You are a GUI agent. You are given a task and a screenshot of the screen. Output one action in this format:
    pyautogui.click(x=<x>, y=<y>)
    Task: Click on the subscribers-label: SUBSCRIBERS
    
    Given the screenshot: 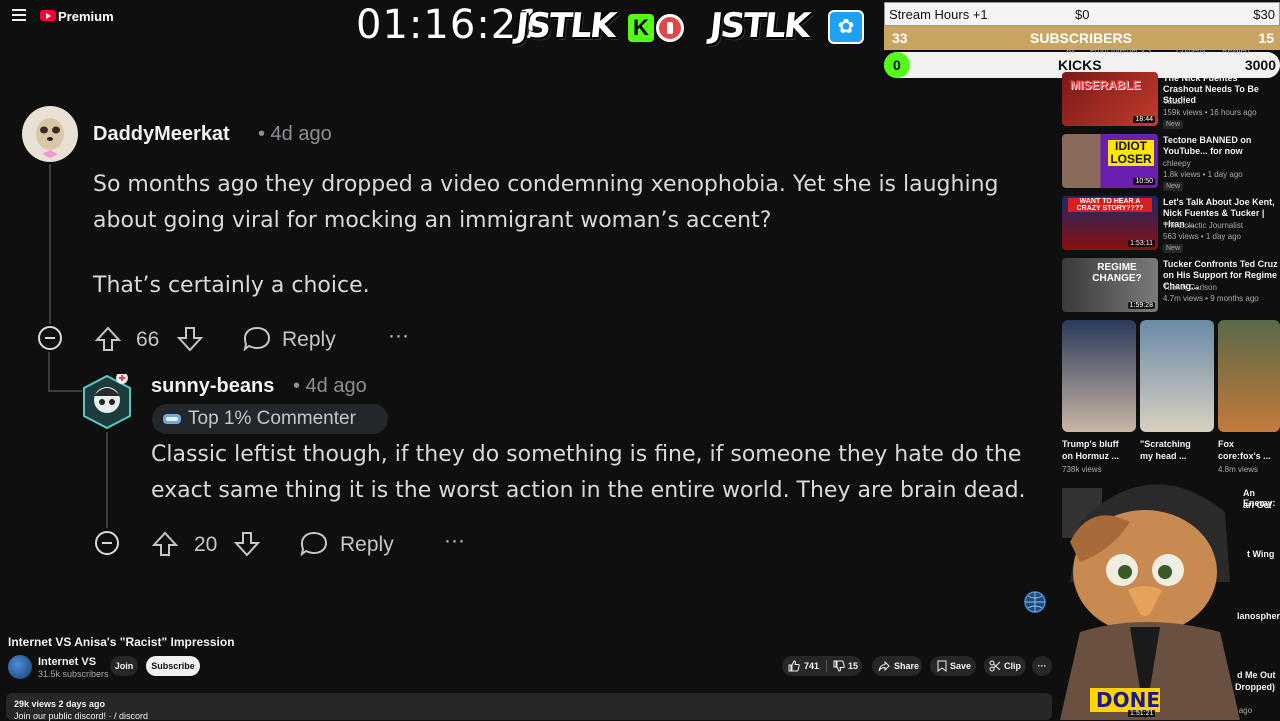 What is the action you would take?
    pyautogui.click(x=1081, y=38)
    